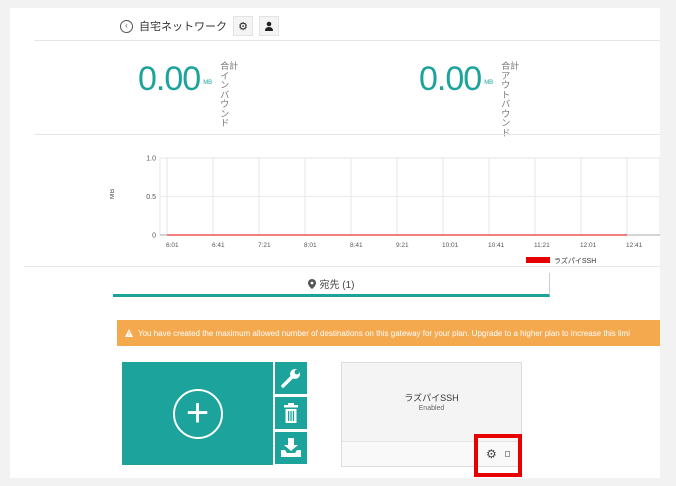 This screenshot has width=676, height=486. I want to click on download-tray-icon, so click(291, 447).